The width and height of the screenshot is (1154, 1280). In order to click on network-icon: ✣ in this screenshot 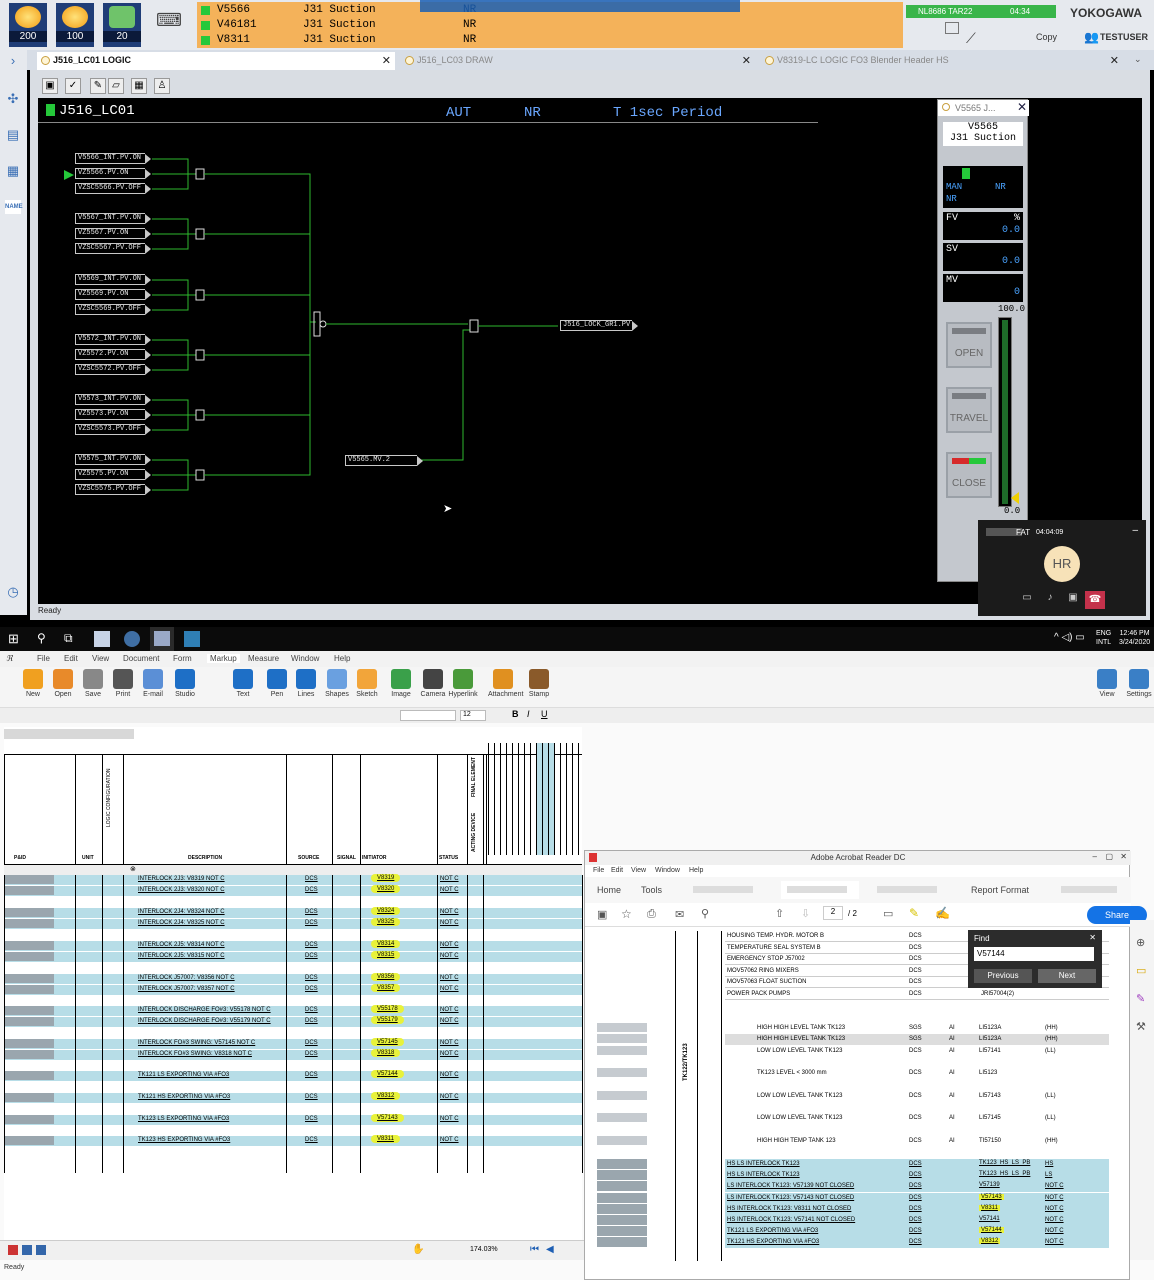, I will do `click(13, 99)`.